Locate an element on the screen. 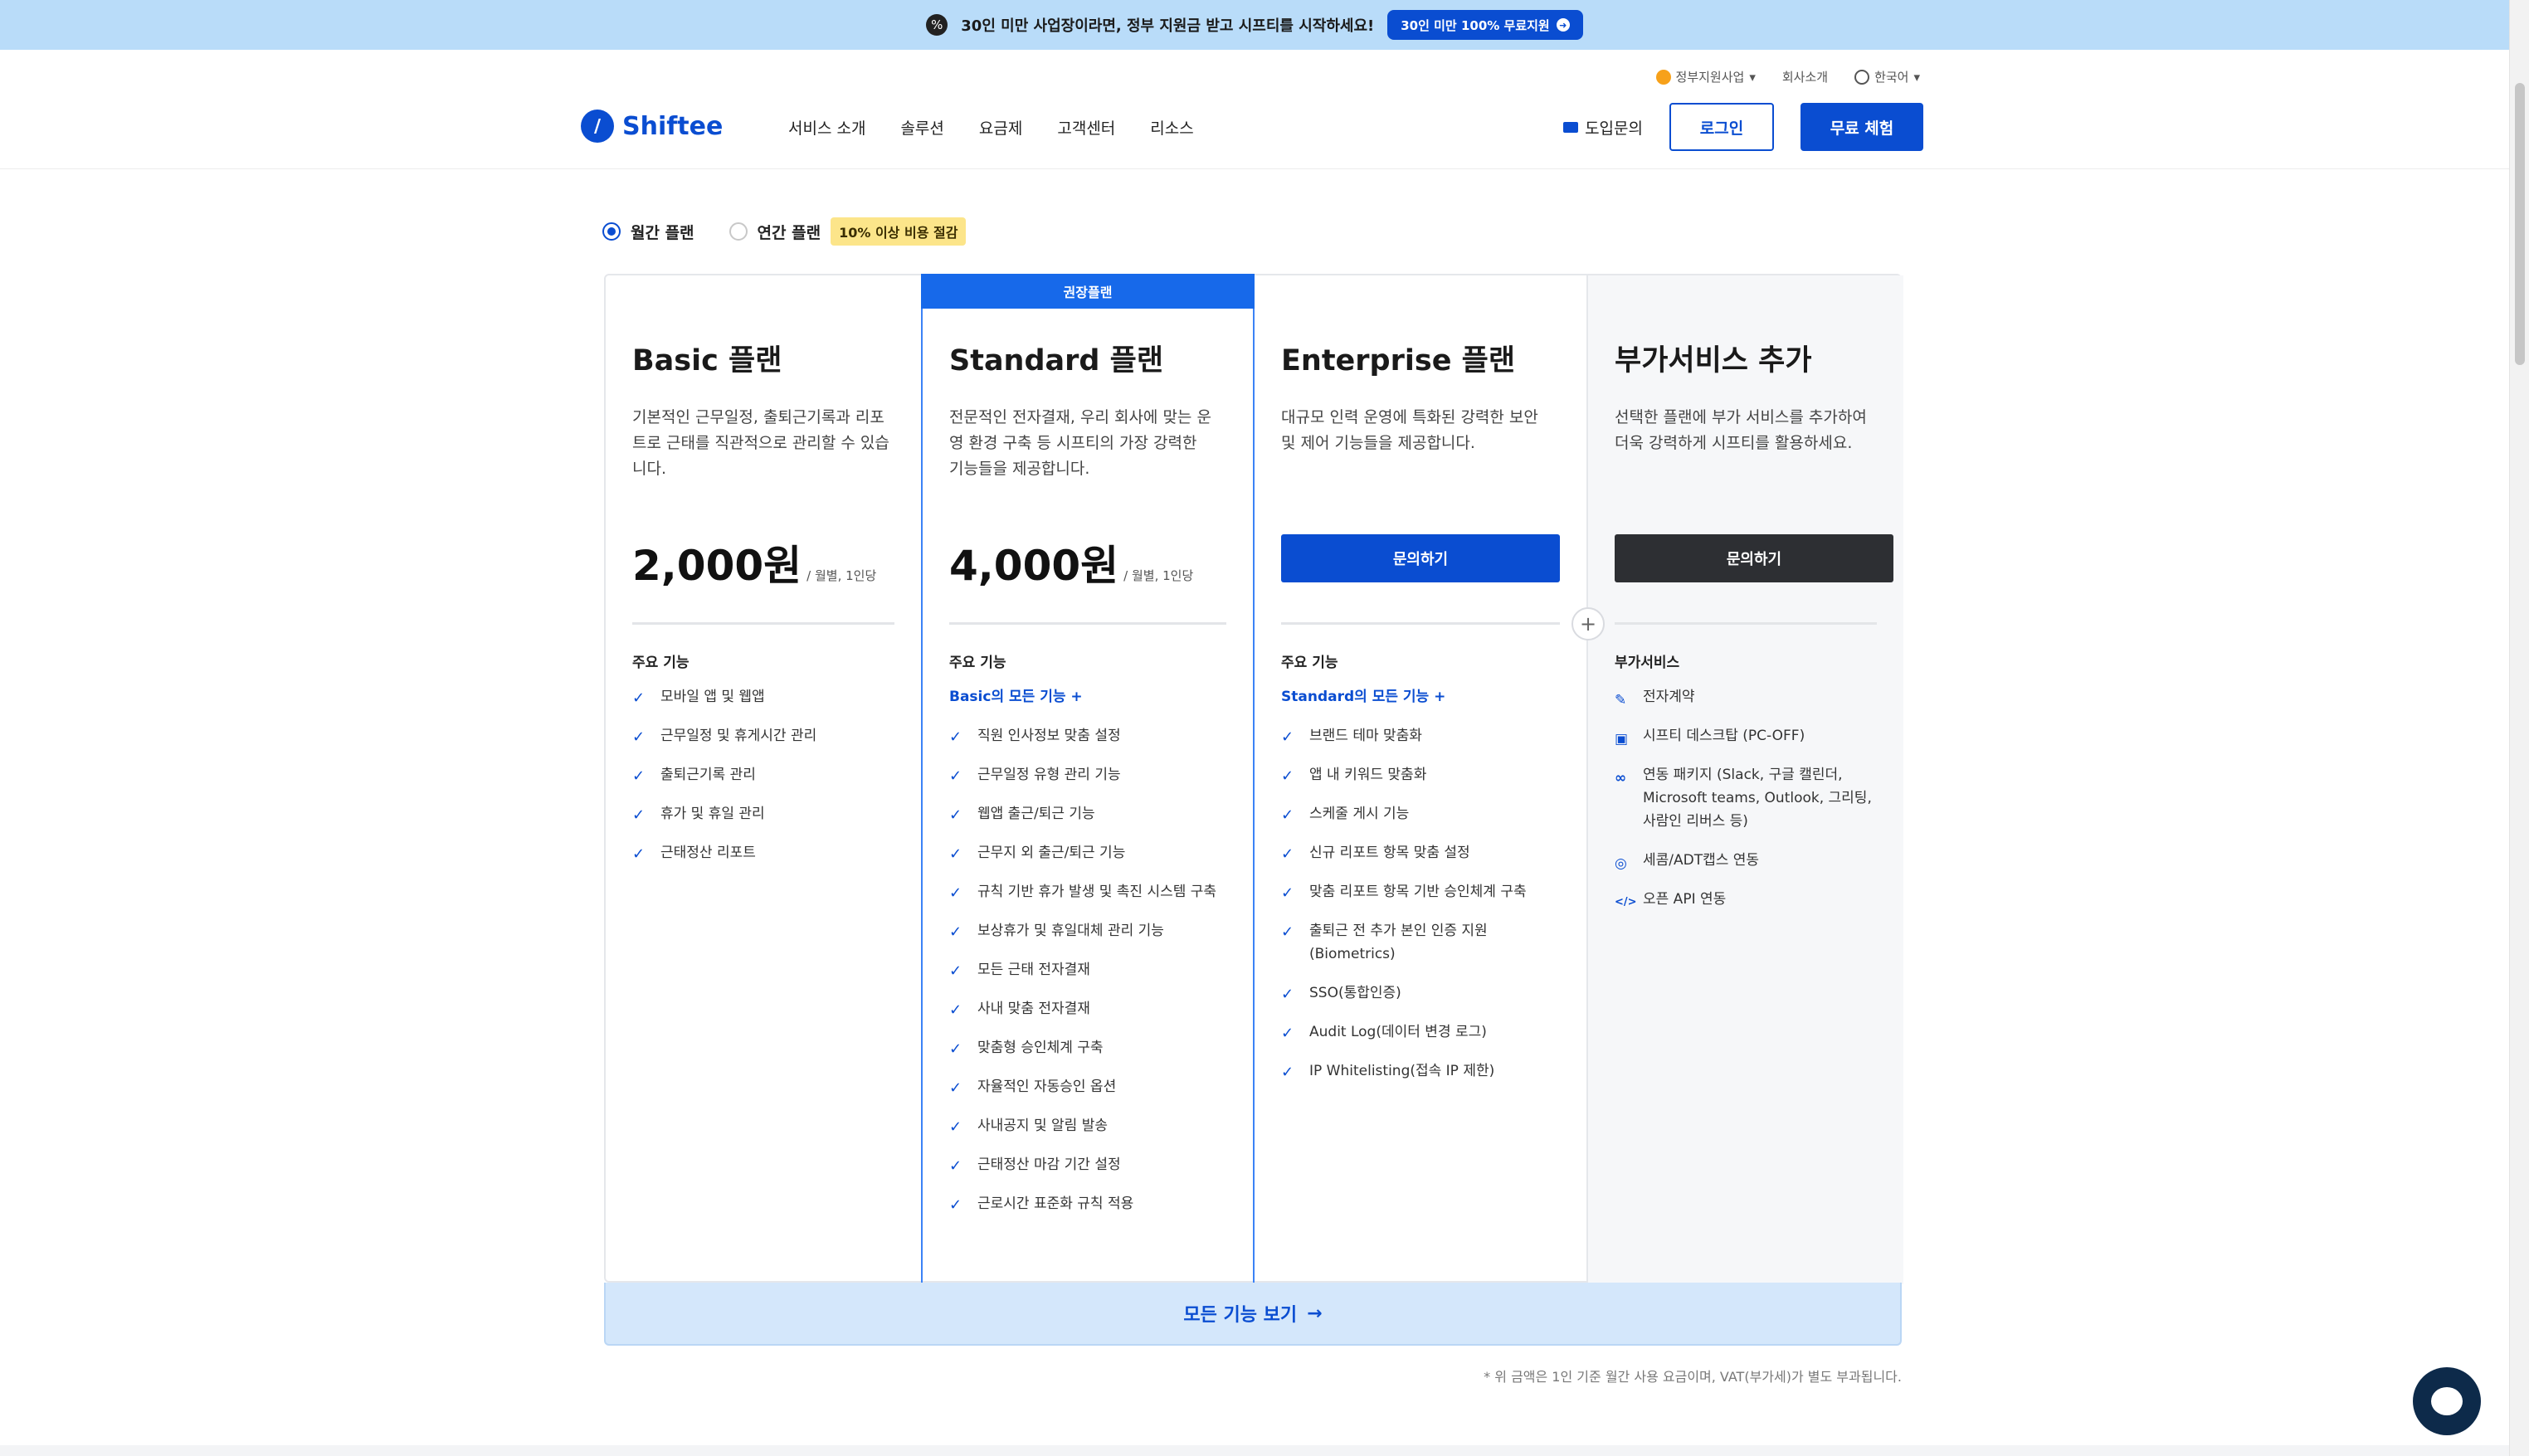  feature-item: ✓ 규칙 기반 휴가 발생 및 촉진 시스템 구축 is located at coordinates (1087, 891).